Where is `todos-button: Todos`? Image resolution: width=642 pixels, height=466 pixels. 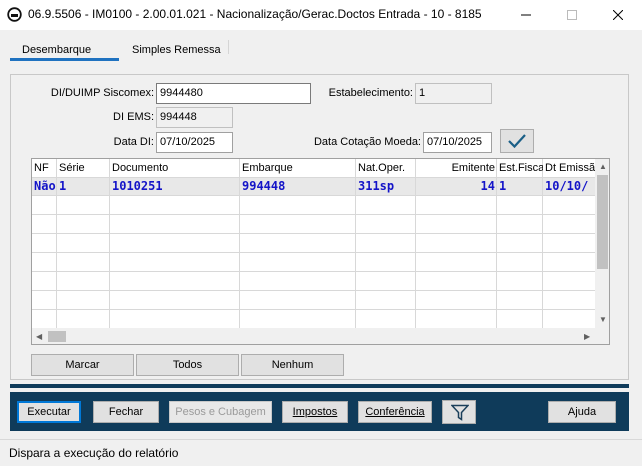
todos-button: Todos is located at coordinates (187, 365).